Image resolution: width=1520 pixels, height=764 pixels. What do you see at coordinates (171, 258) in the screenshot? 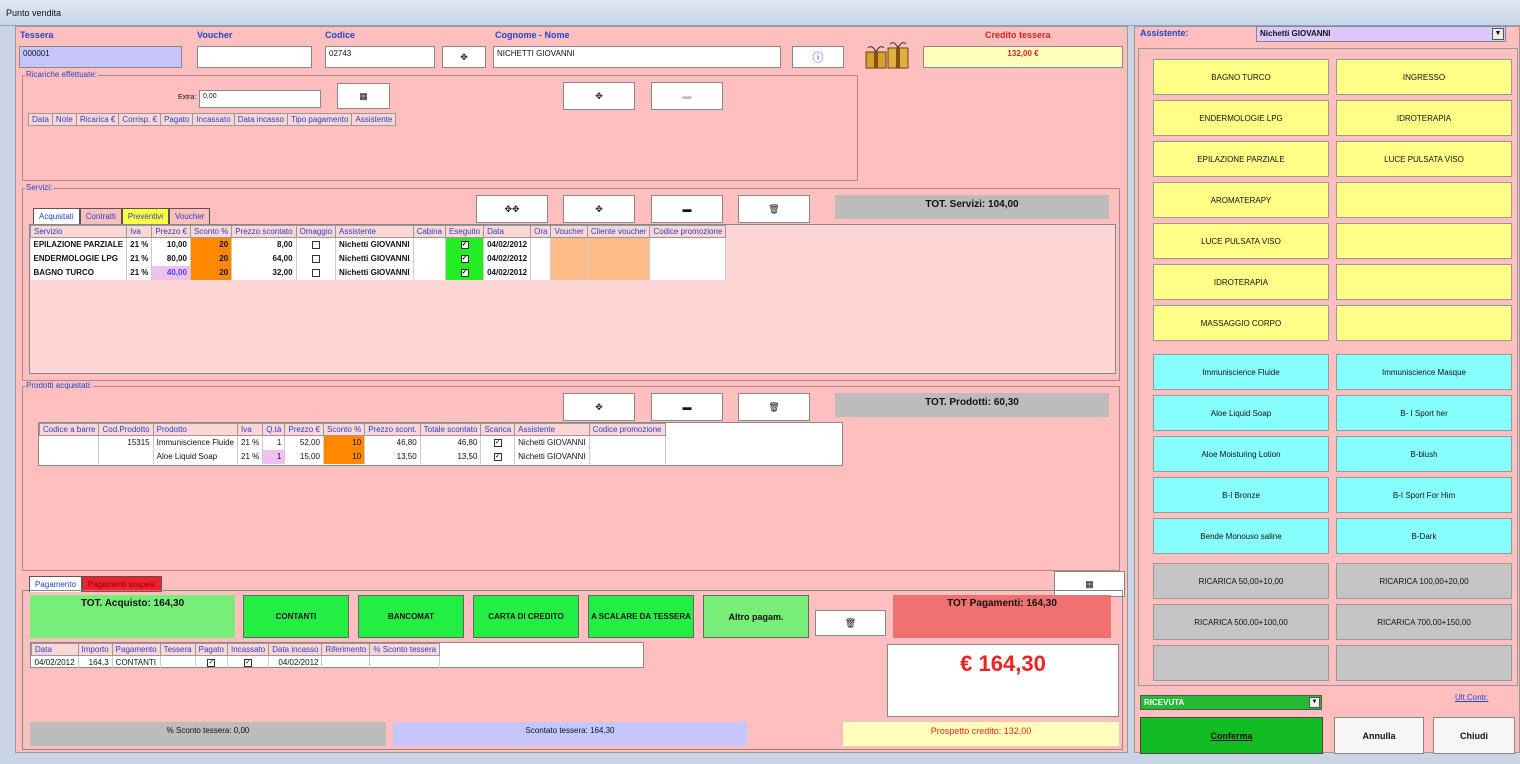
I see `table-cell: 80,00` at bounding box center [171, 258].